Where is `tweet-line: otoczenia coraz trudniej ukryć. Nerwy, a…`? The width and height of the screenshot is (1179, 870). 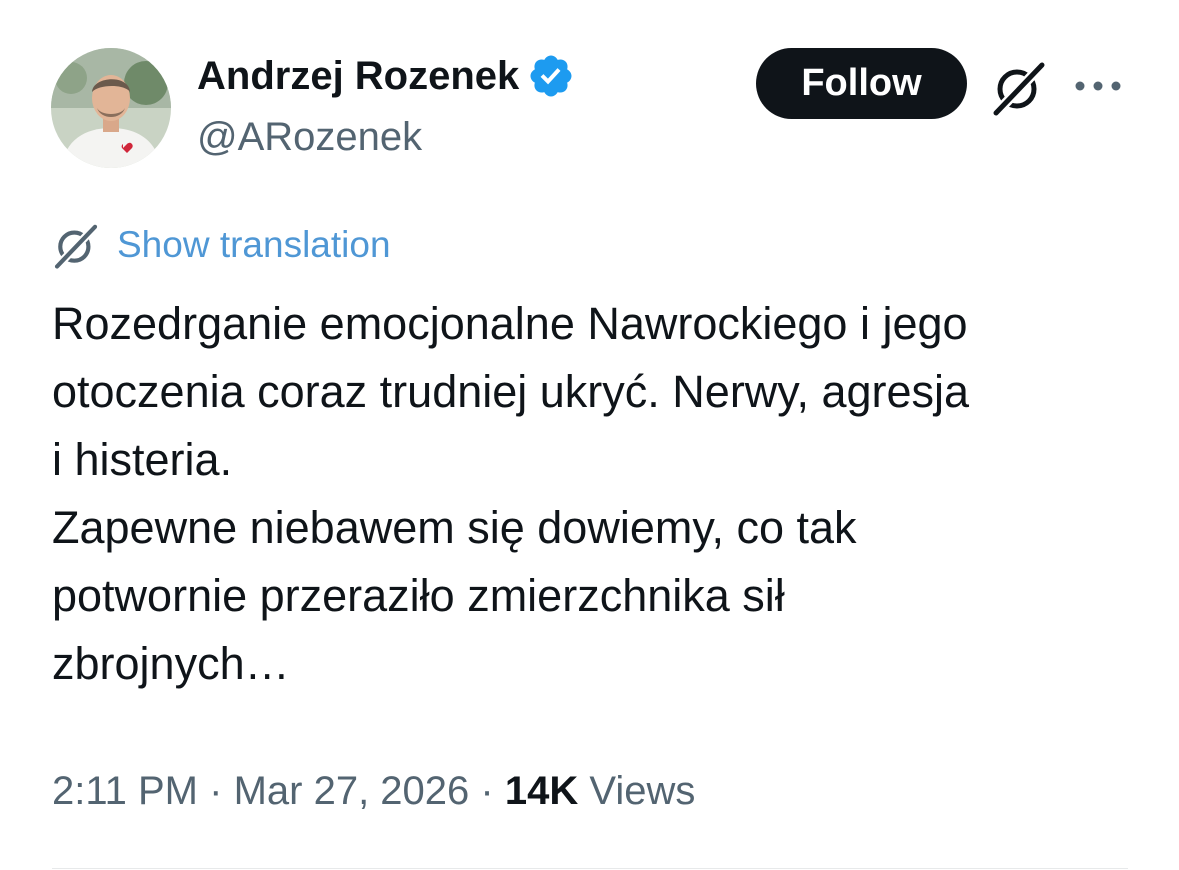
tweet-line: otoczenia coraz trudniej ukryć. Nerwy, a… is located at coordinates (511, 391).